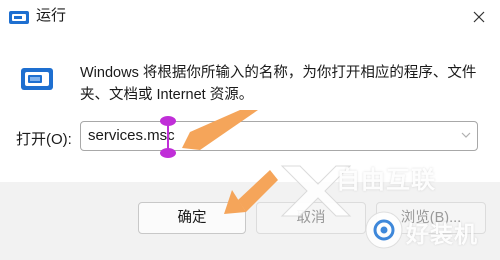  I want to click on title-bar: 运行, so click(250, 19).